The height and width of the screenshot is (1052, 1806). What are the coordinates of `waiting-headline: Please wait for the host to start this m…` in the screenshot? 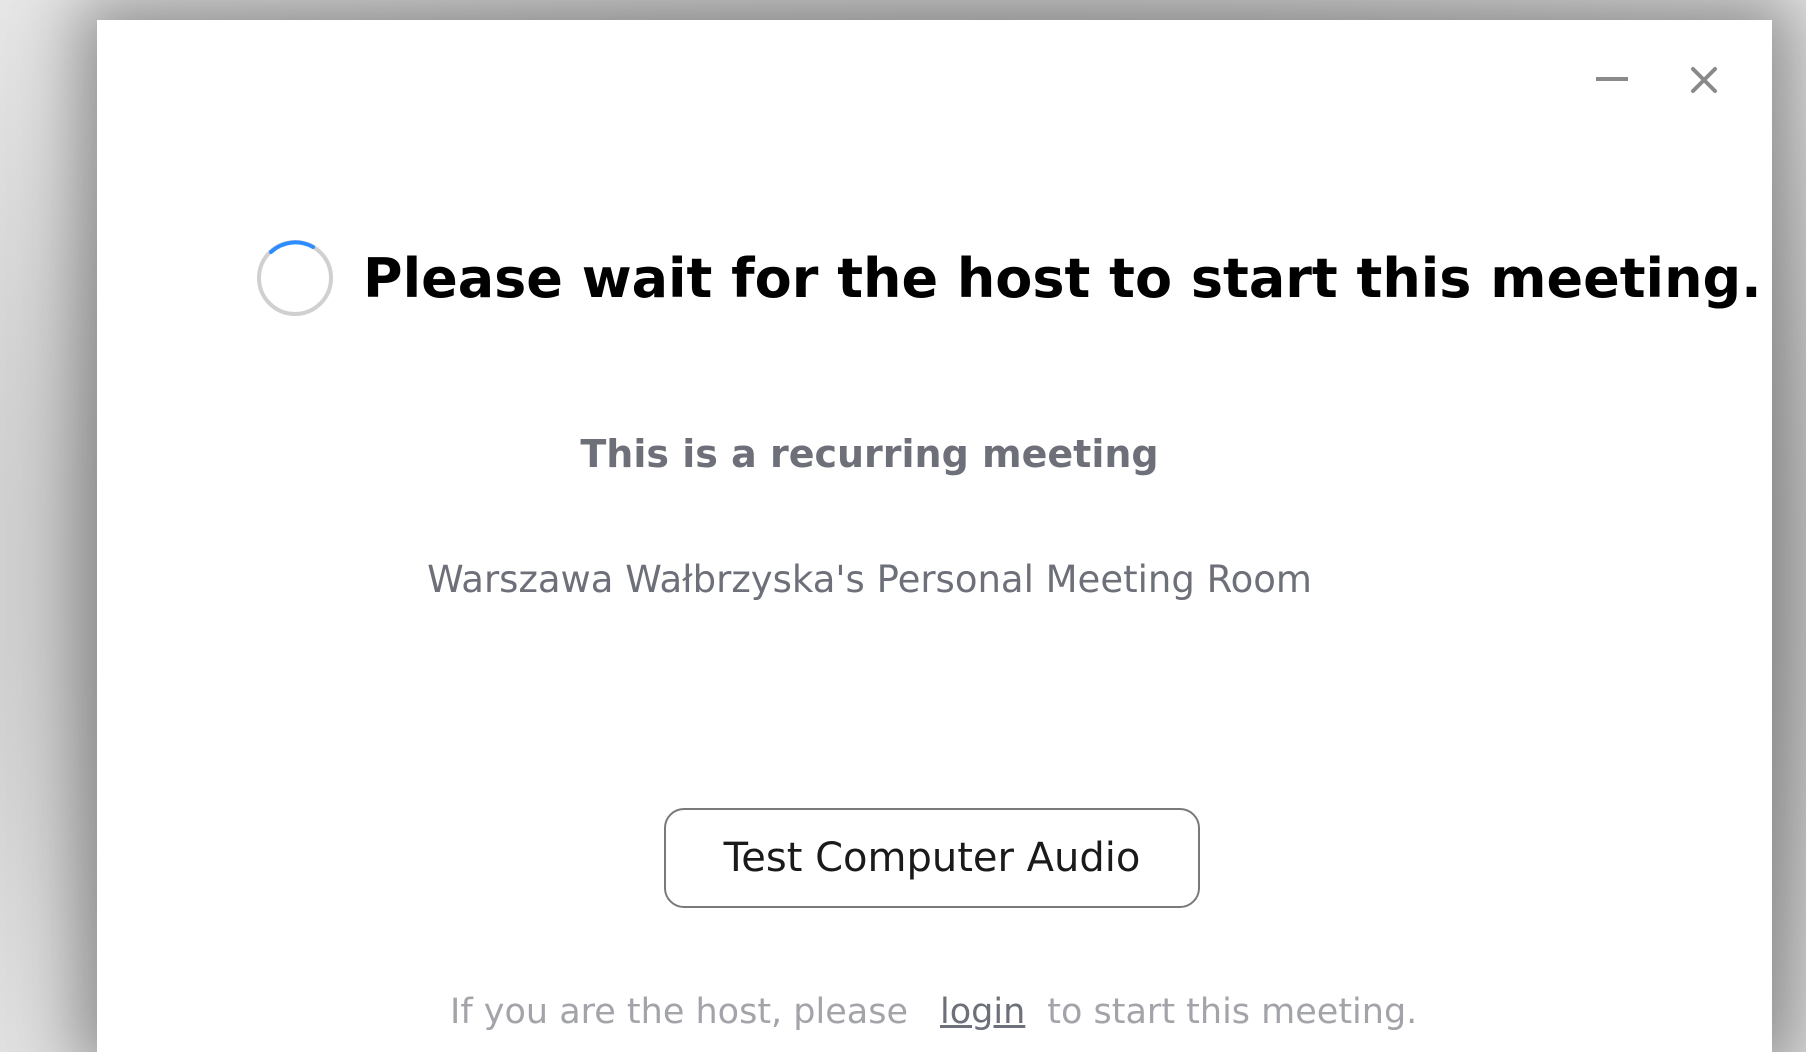 It's located at (1062, 278).